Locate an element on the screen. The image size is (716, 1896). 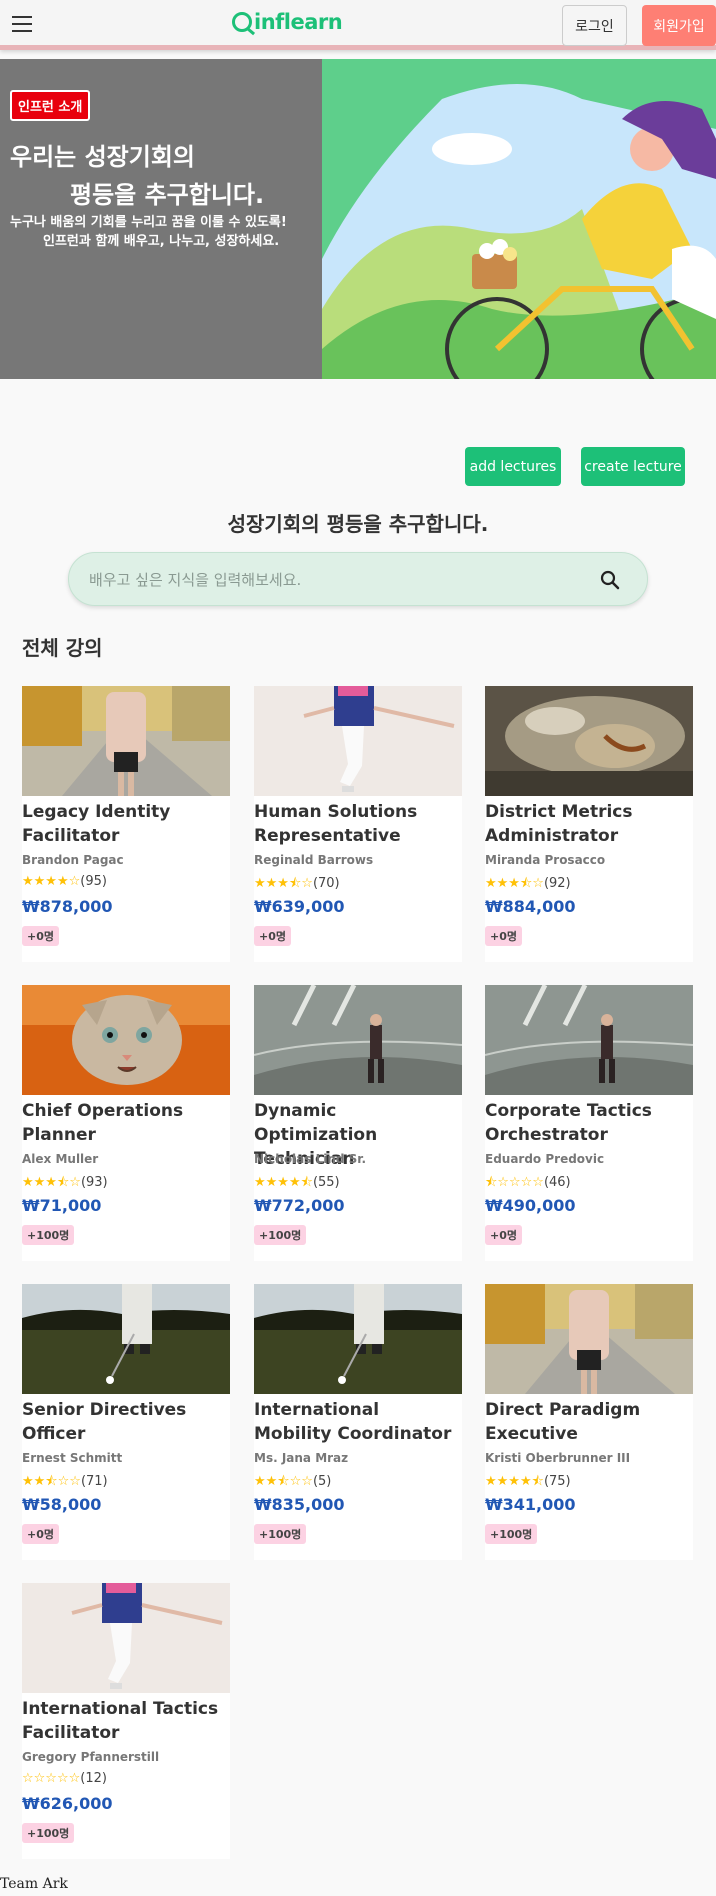
hero-badge: 인프런 소개 is located at coordinates (50, 105).